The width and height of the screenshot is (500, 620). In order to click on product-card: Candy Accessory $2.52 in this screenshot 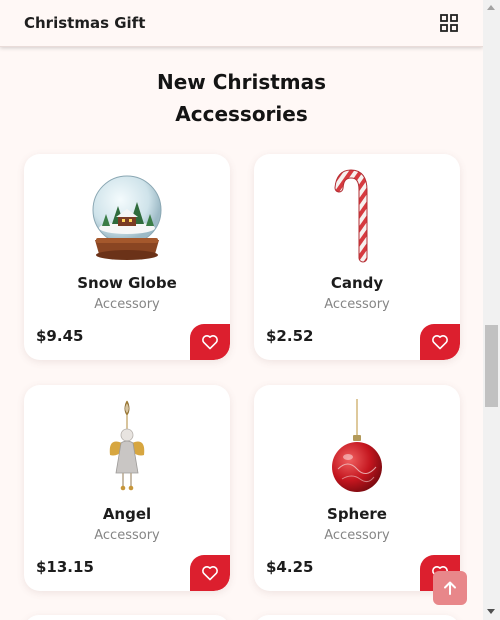, I will do `click(357, 257)`.